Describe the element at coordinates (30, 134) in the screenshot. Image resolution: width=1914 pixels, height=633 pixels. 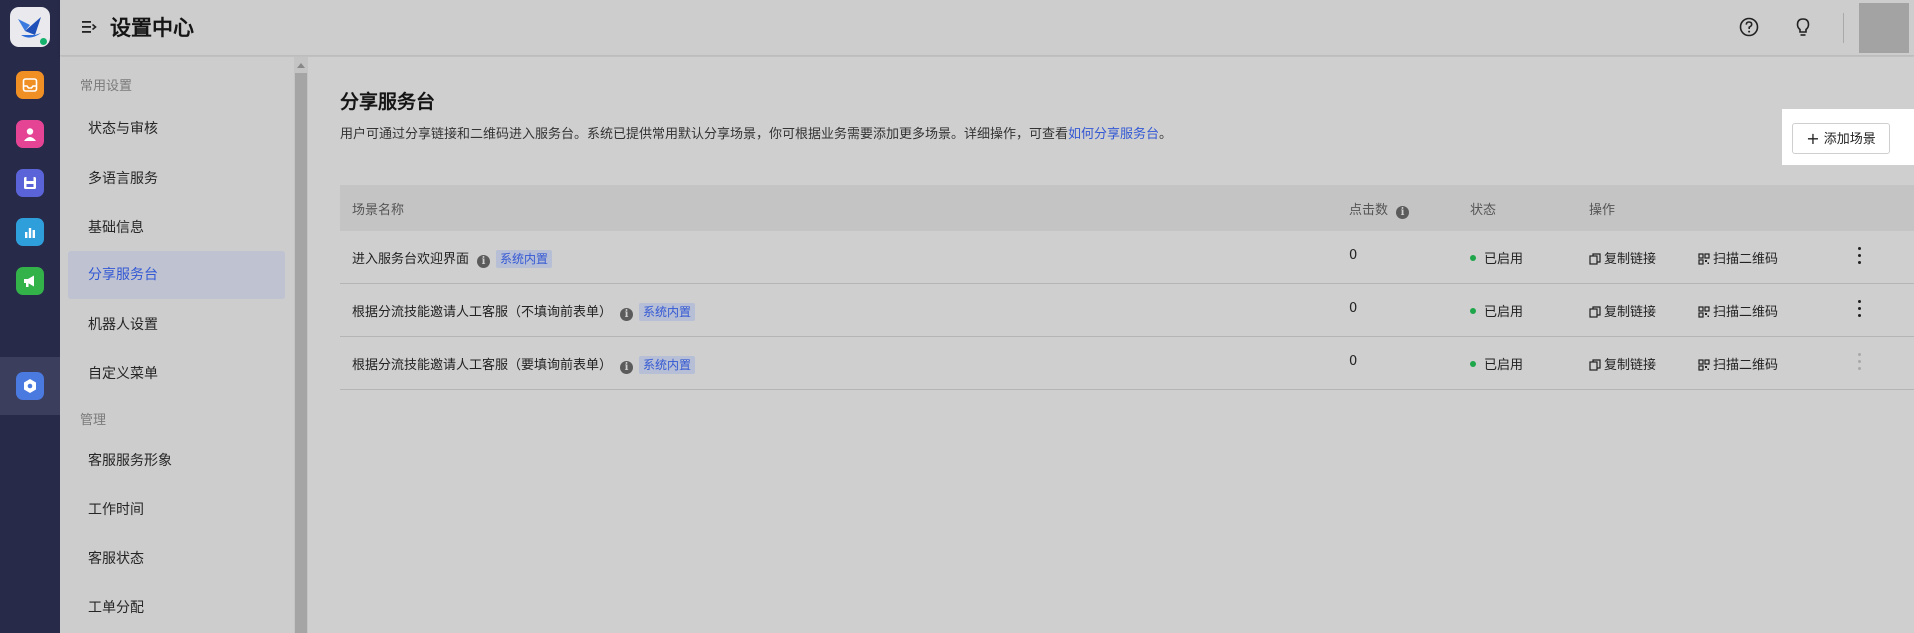
I see `contact-icon` at that location.